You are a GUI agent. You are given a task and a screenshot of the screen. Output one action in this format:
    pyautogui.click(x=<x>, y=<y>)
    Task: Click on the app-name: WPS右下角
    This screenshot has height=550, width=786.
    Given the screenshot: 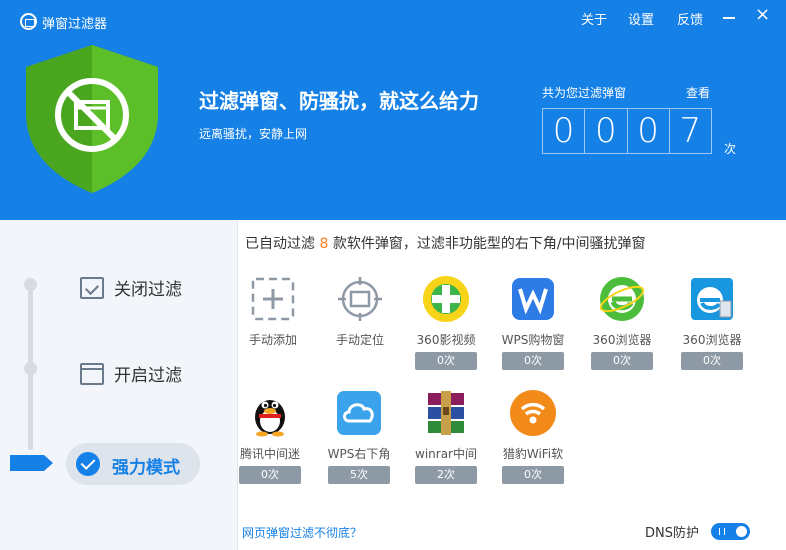 What is the action you would take?
    pyautogui.click(x=359, y=454)
    